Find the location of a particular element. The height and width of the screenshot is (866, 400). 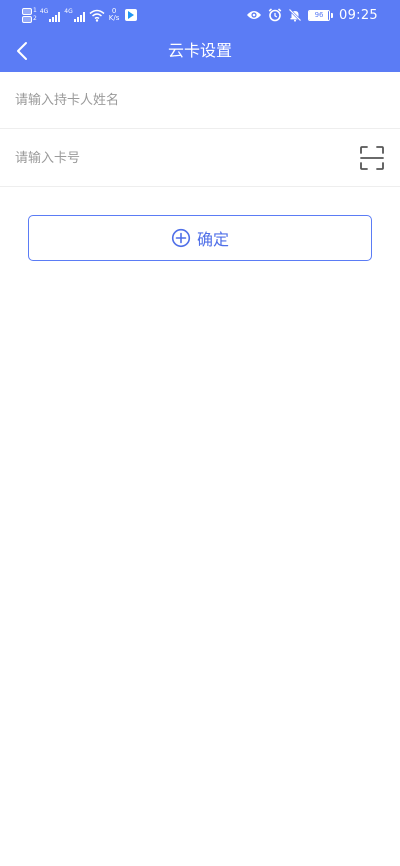

cardholder-name-row is located at coordinates (200, 100).